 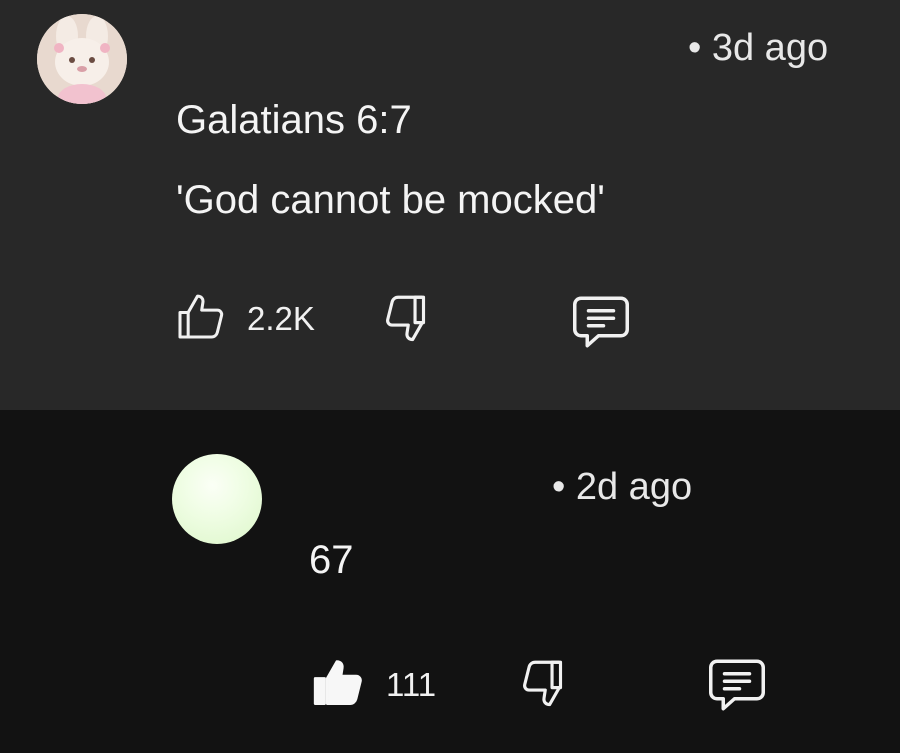 What do you see at coordinates (411, 684) in the screenshot?
I see `like-count: 111` at bounding box center [411, 684].